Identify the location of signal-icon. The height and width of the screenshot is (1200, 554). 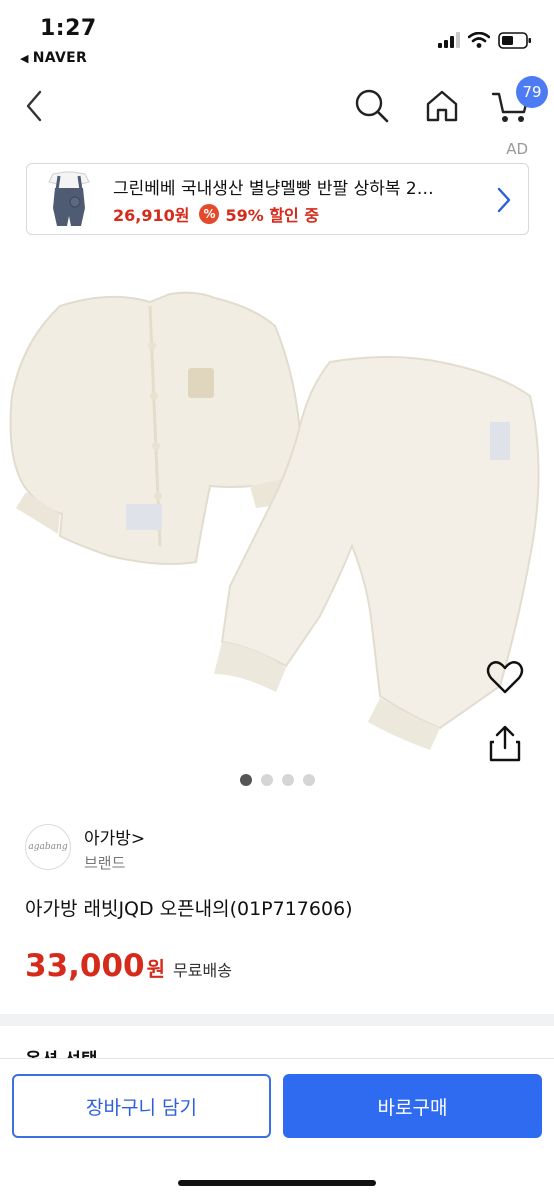
(449, 40).